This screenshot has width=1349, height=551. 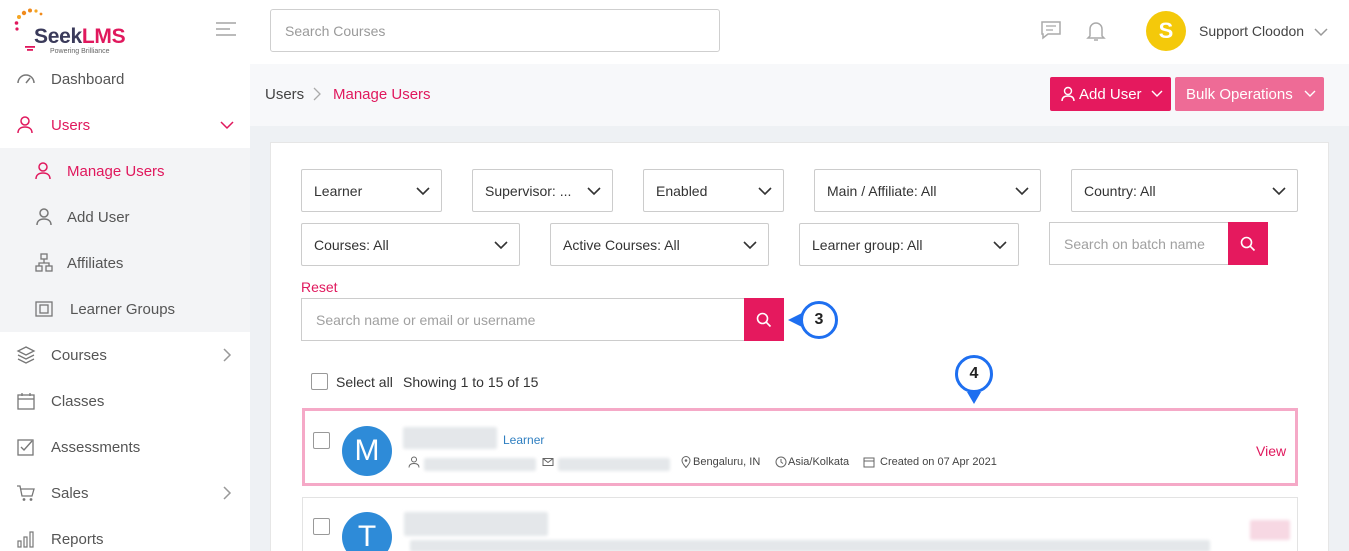 What do you see at coordinates (974, 374) in the screenshot?
I see `callout-badge-4: 4` at bounding box center [974, 374].